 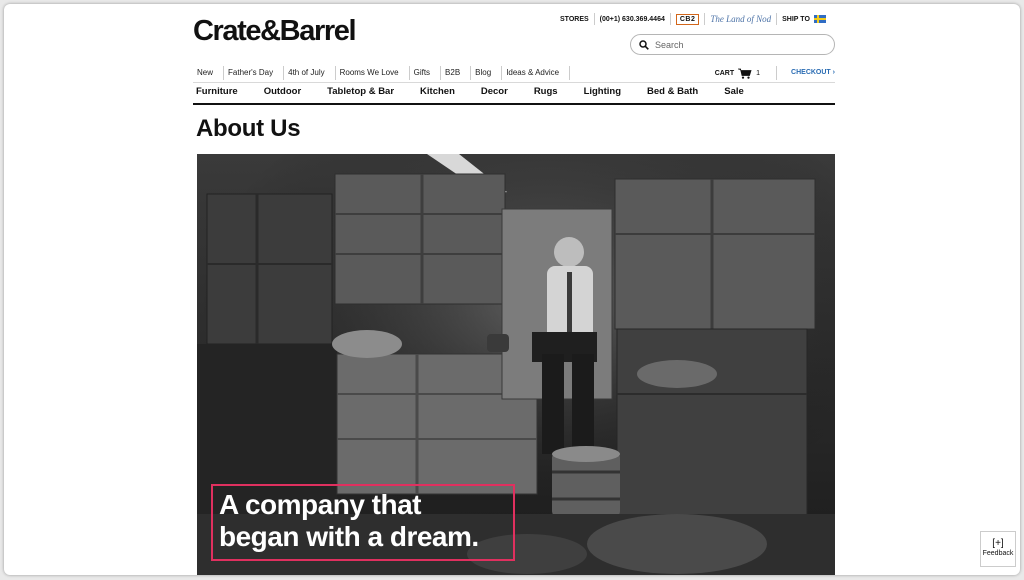 I want to click on subnav-item-gifts: Gifts, so click(x=426, y=73).